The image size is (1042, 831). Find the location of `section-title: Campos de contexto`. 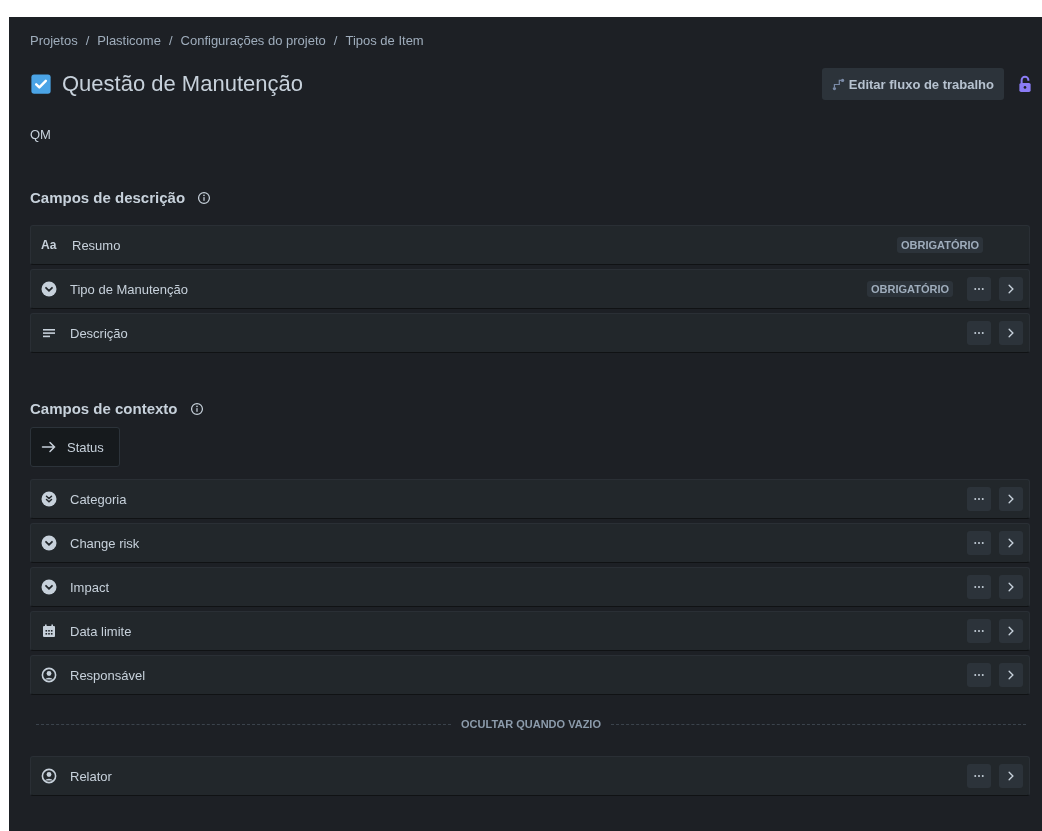

section-title: Campos de contexto is located at coordinates (104, 408).